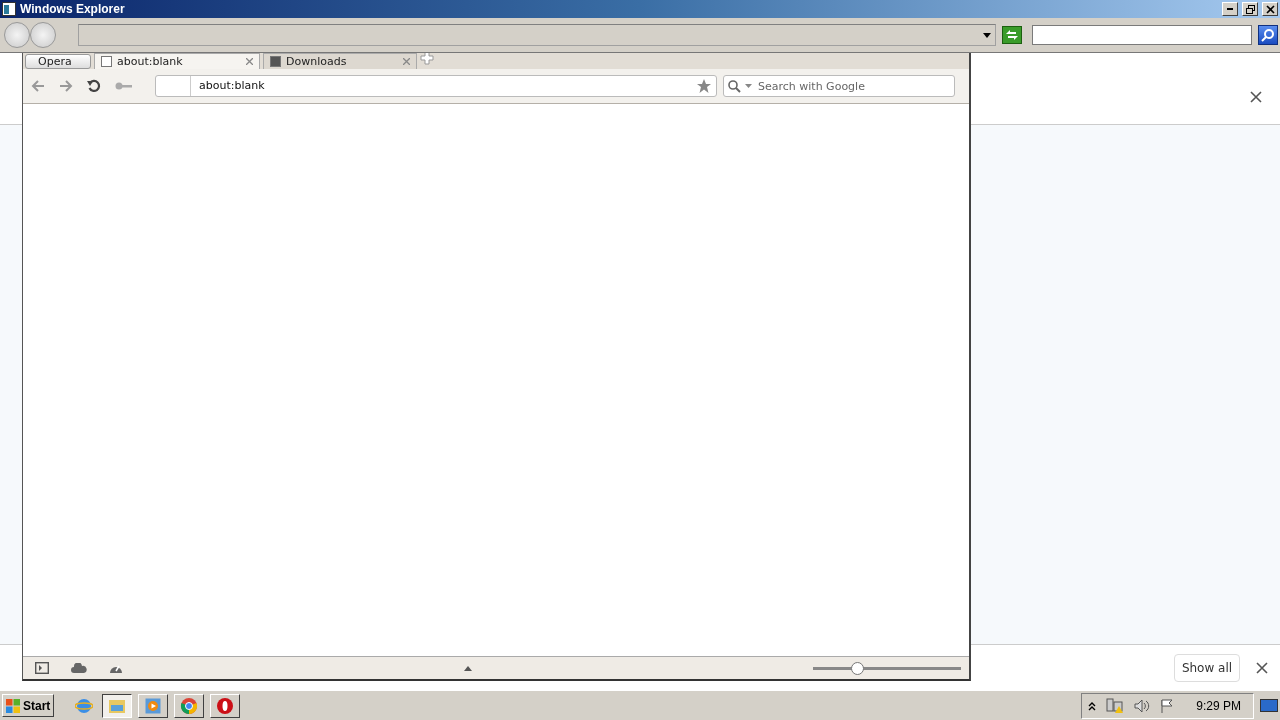 This screenshot has height=720, width=1280. I want to click on restore-icon, so click(1250, 9).